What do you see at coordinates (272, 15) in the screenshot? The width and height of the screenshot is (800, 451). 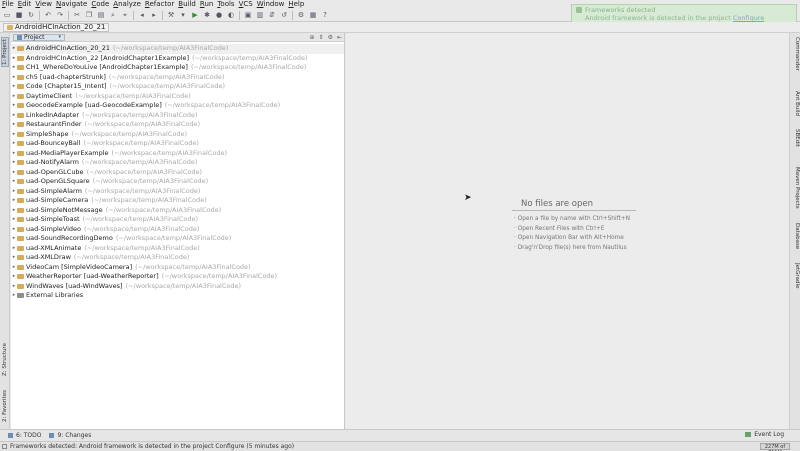 I see `vcs-icon: ⇵` at bounding box center [272, 15].